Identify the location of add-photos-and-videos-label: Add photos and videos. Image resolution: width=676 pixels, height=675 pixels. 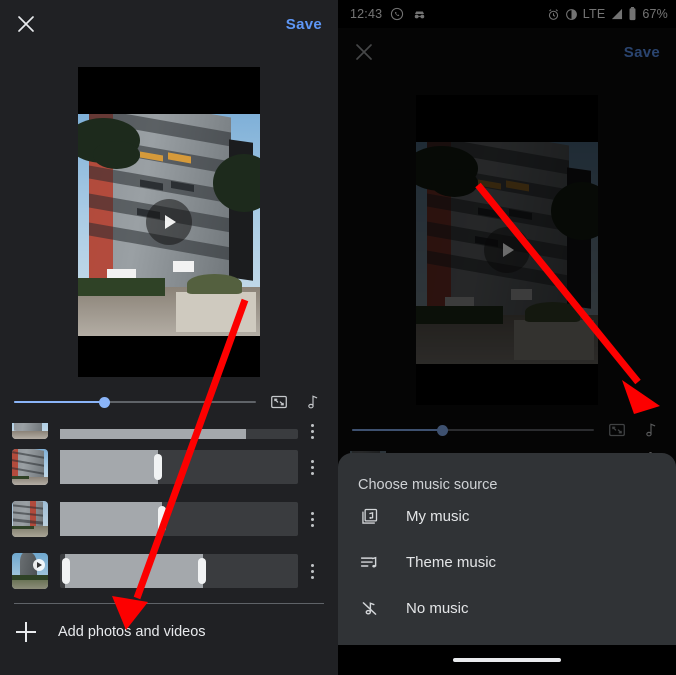
(132, 632).